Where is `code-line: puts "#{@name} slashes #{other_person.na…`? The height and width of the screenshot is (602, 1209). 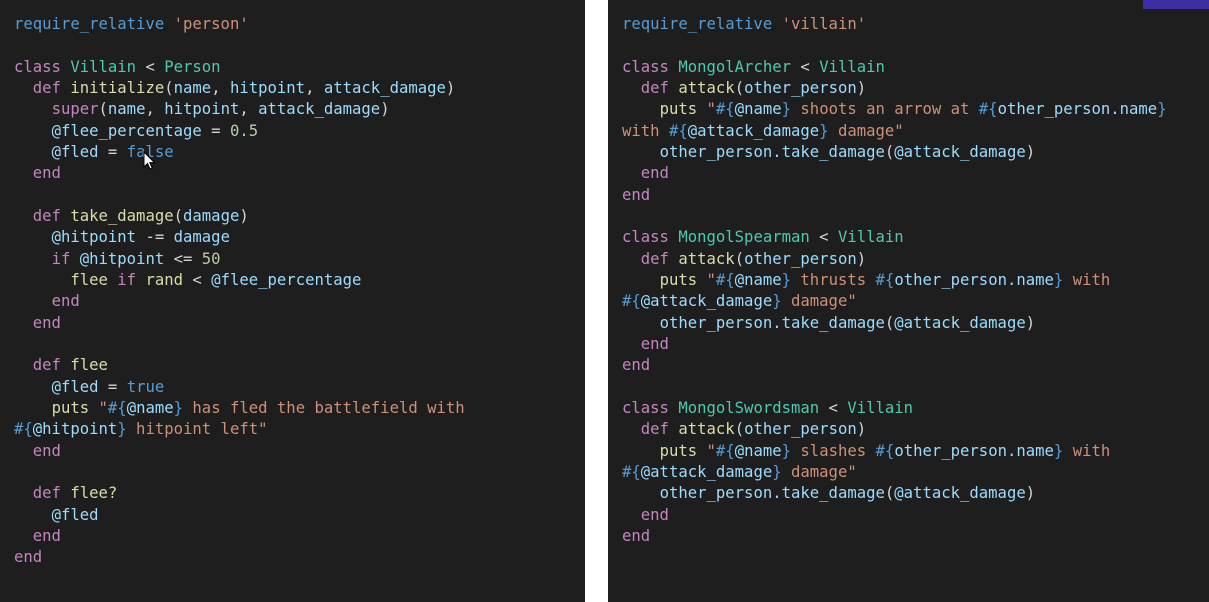 code-line: puts "#{@name} slashes #{other_person.na… is located at coordinates (915, 451).